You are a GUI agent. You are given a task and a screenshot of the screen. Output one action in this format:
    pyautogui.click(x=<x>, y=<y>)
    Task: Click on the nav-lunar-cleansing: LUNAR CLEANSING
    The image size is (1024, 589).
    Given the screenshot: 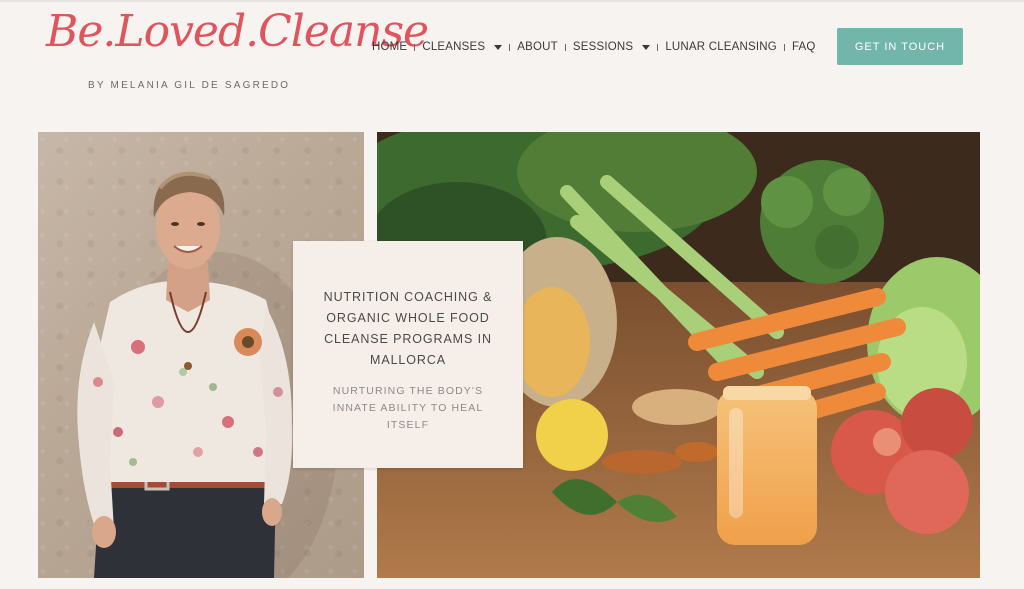 What is the action you would take?
    pyautogui.click(x=721, y=47)
    